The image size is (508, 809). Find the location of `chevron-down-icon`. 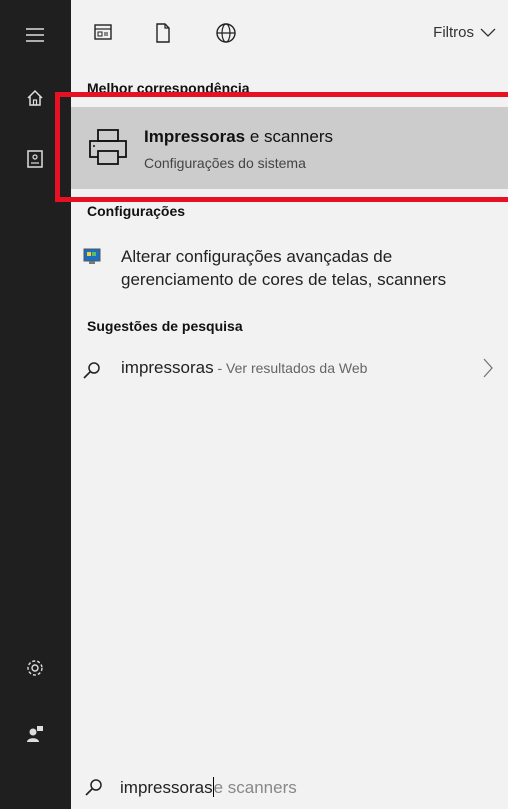

chevron-down-icon is located at coordinates (488, 32).